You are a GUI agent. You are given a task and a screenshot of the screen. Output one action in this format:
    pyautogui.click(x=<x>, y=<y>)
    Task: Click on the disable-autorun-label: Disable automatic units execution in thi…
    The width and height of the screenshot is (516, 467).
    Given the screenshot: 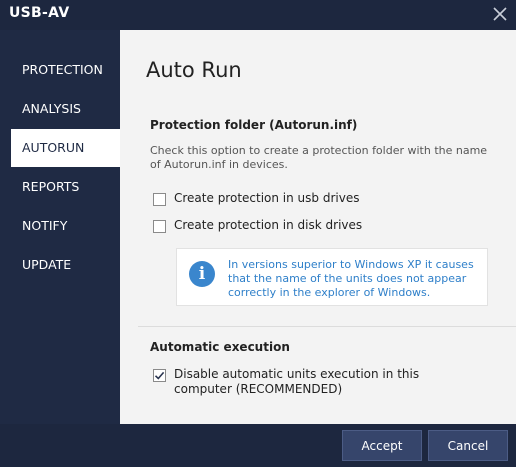 What is the action you would take?
    pyautogui.click(x=297, y=381)
    